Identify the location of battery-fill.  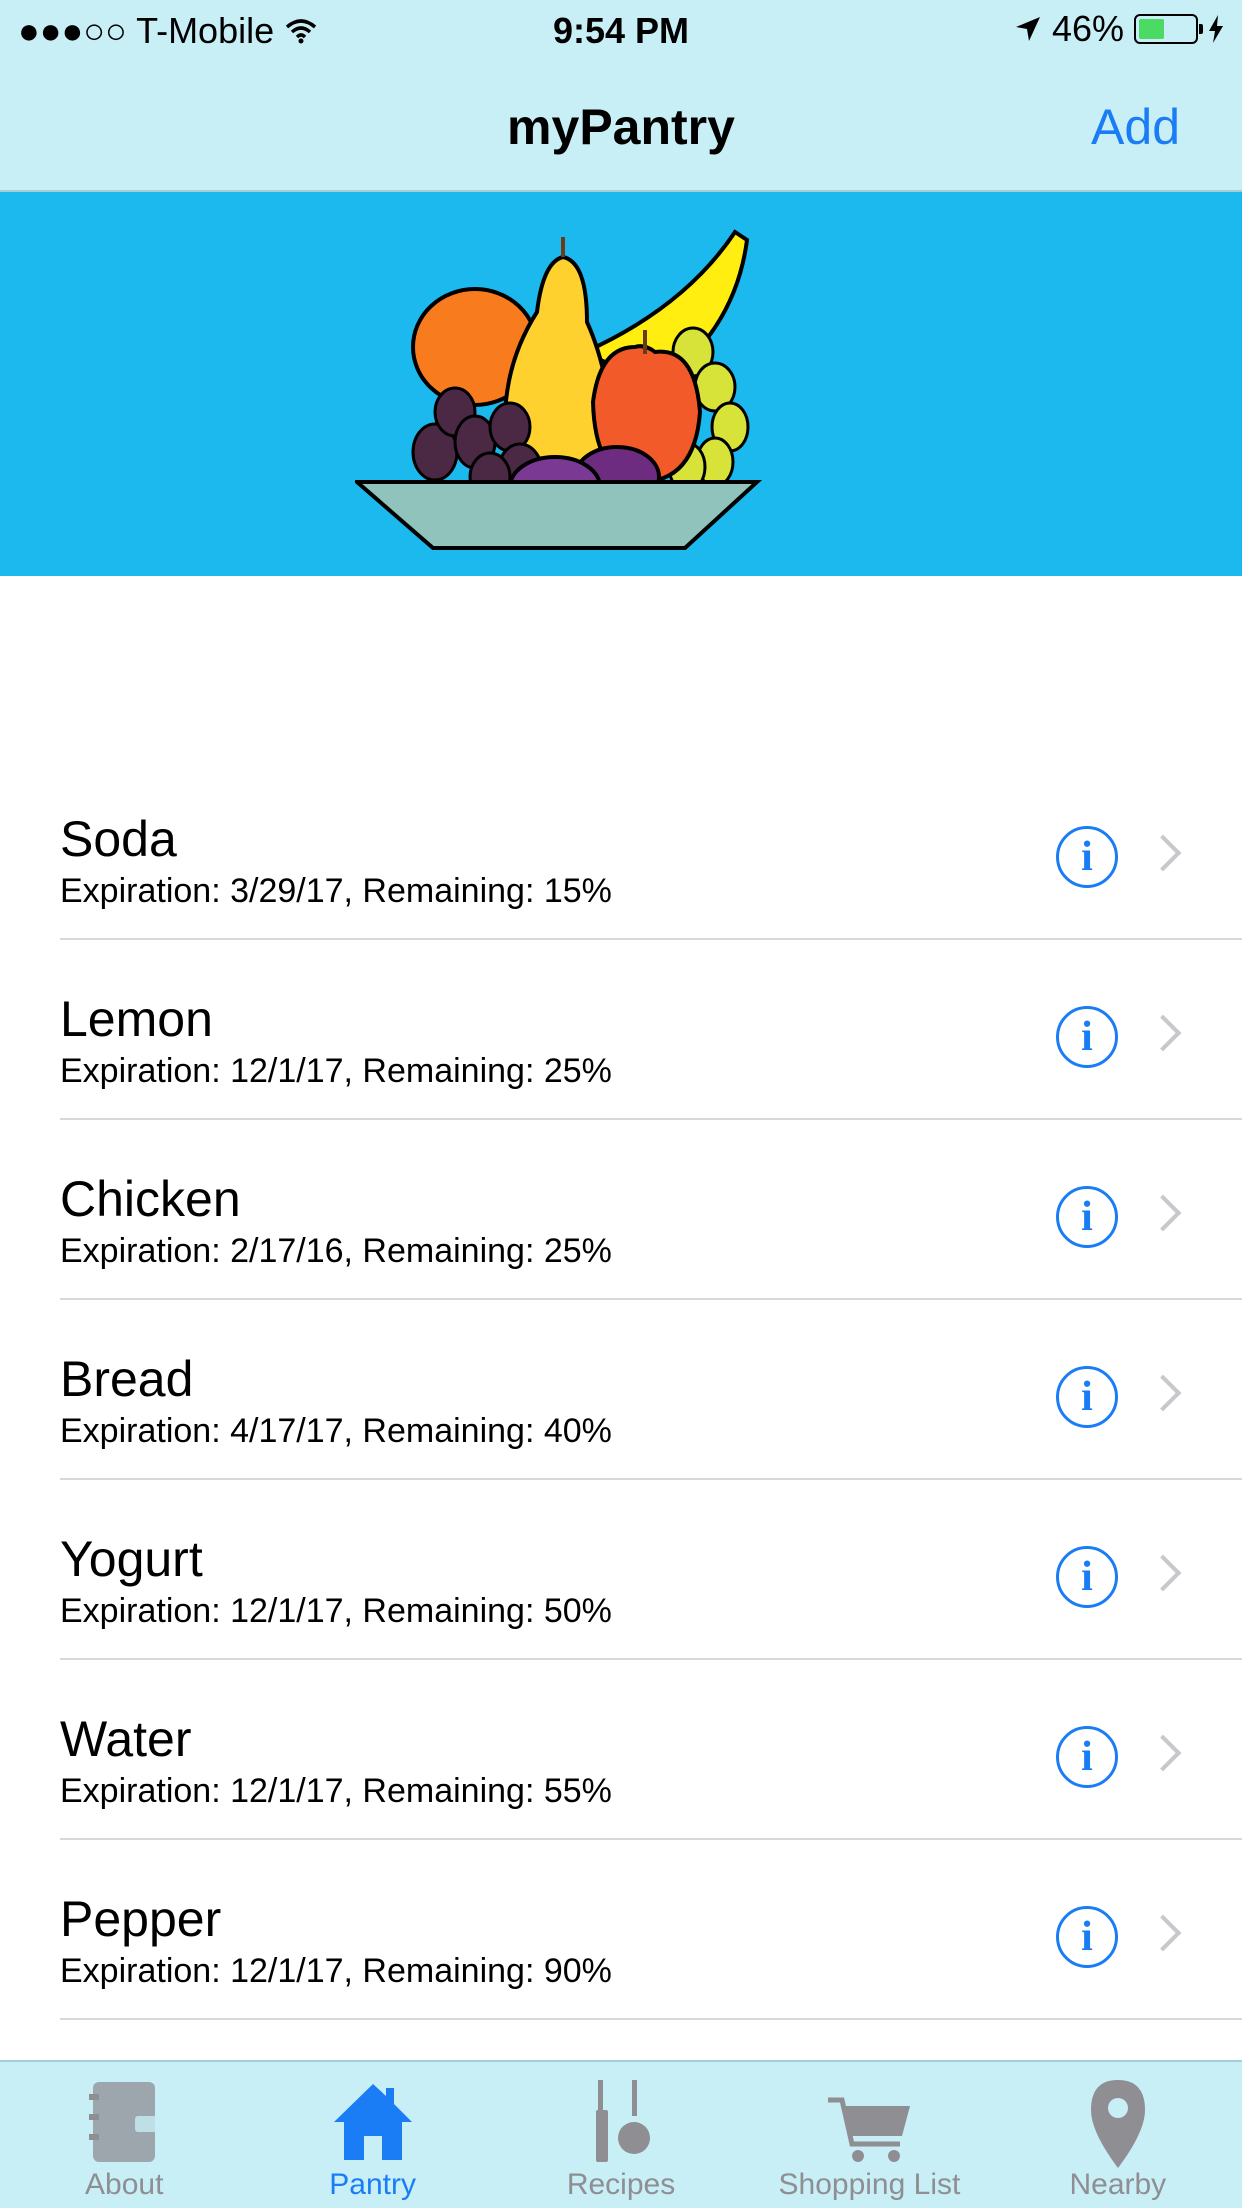
(1151, 29).